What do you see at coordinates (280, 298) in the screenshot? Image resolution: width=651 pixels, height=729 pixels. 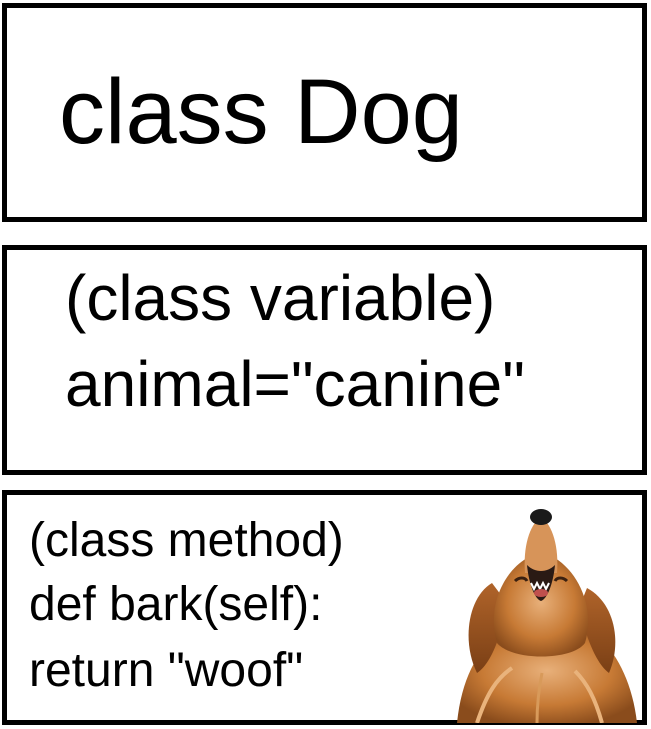 I see `class-variable-heading: (class variable)` at bounding box center [280, 298].